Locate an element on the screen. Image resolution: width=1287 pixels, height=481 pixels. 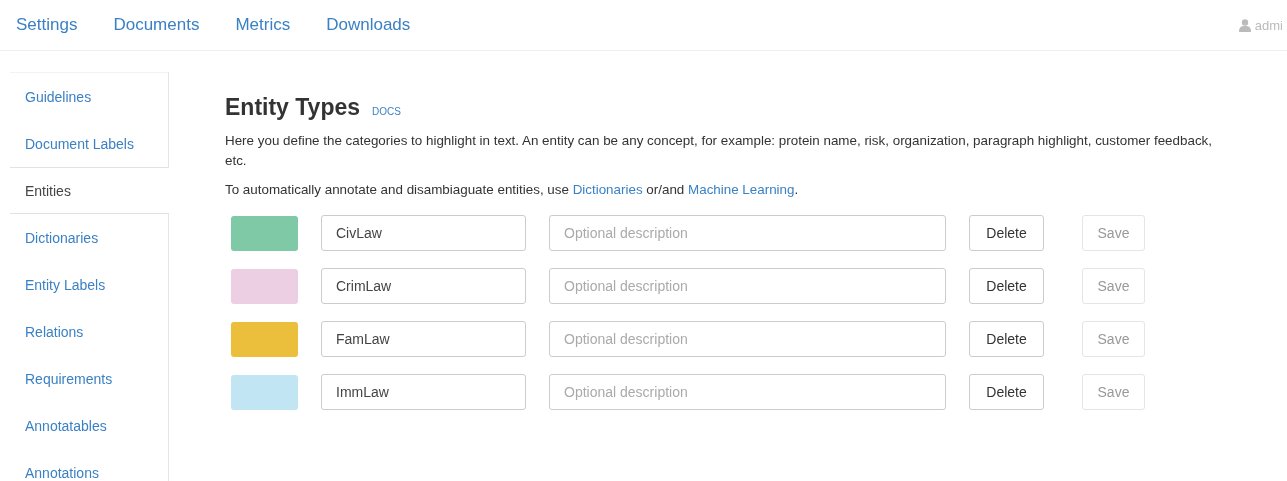
name-field: CrimLaw is located at coordinates (423, 286).